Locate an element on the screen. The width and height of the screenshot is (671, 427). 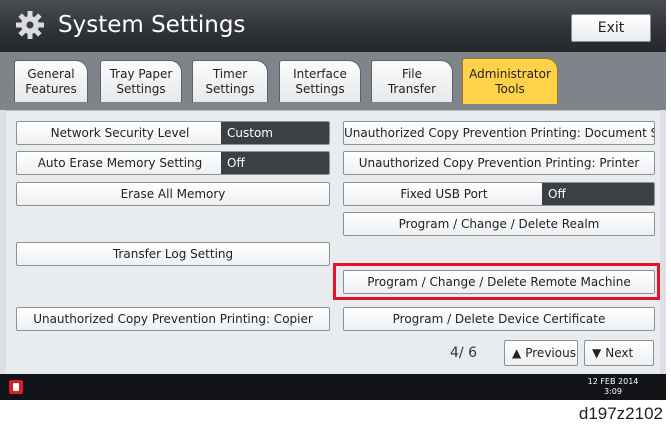
highlight-box is located at coordinates (496, 281).